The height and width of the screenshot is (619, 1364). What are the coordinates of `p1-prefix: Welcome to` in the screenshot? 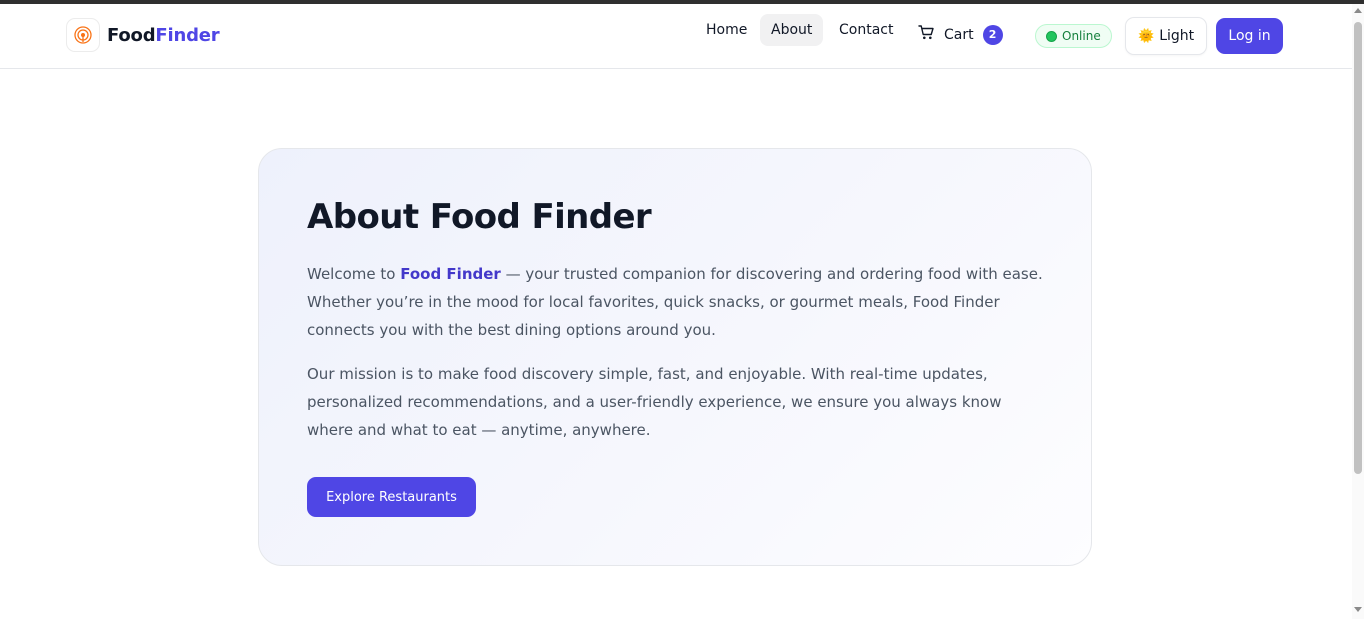 It's located at (354, 274).